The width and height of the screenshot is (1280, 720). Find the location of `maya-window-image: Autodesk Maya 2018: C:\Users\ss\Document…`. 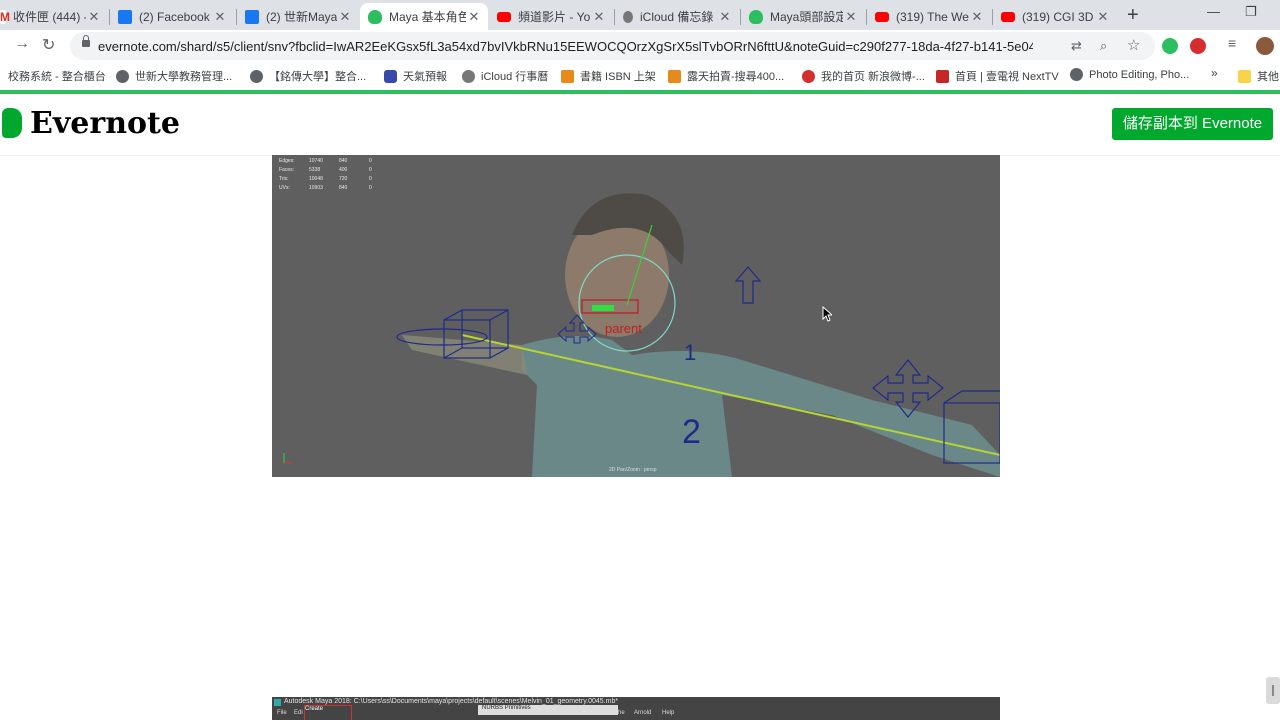

maya-window-image: Autodesk Maya 2018: C:\Users\ss\Document… is located at coordinates (636, 708).